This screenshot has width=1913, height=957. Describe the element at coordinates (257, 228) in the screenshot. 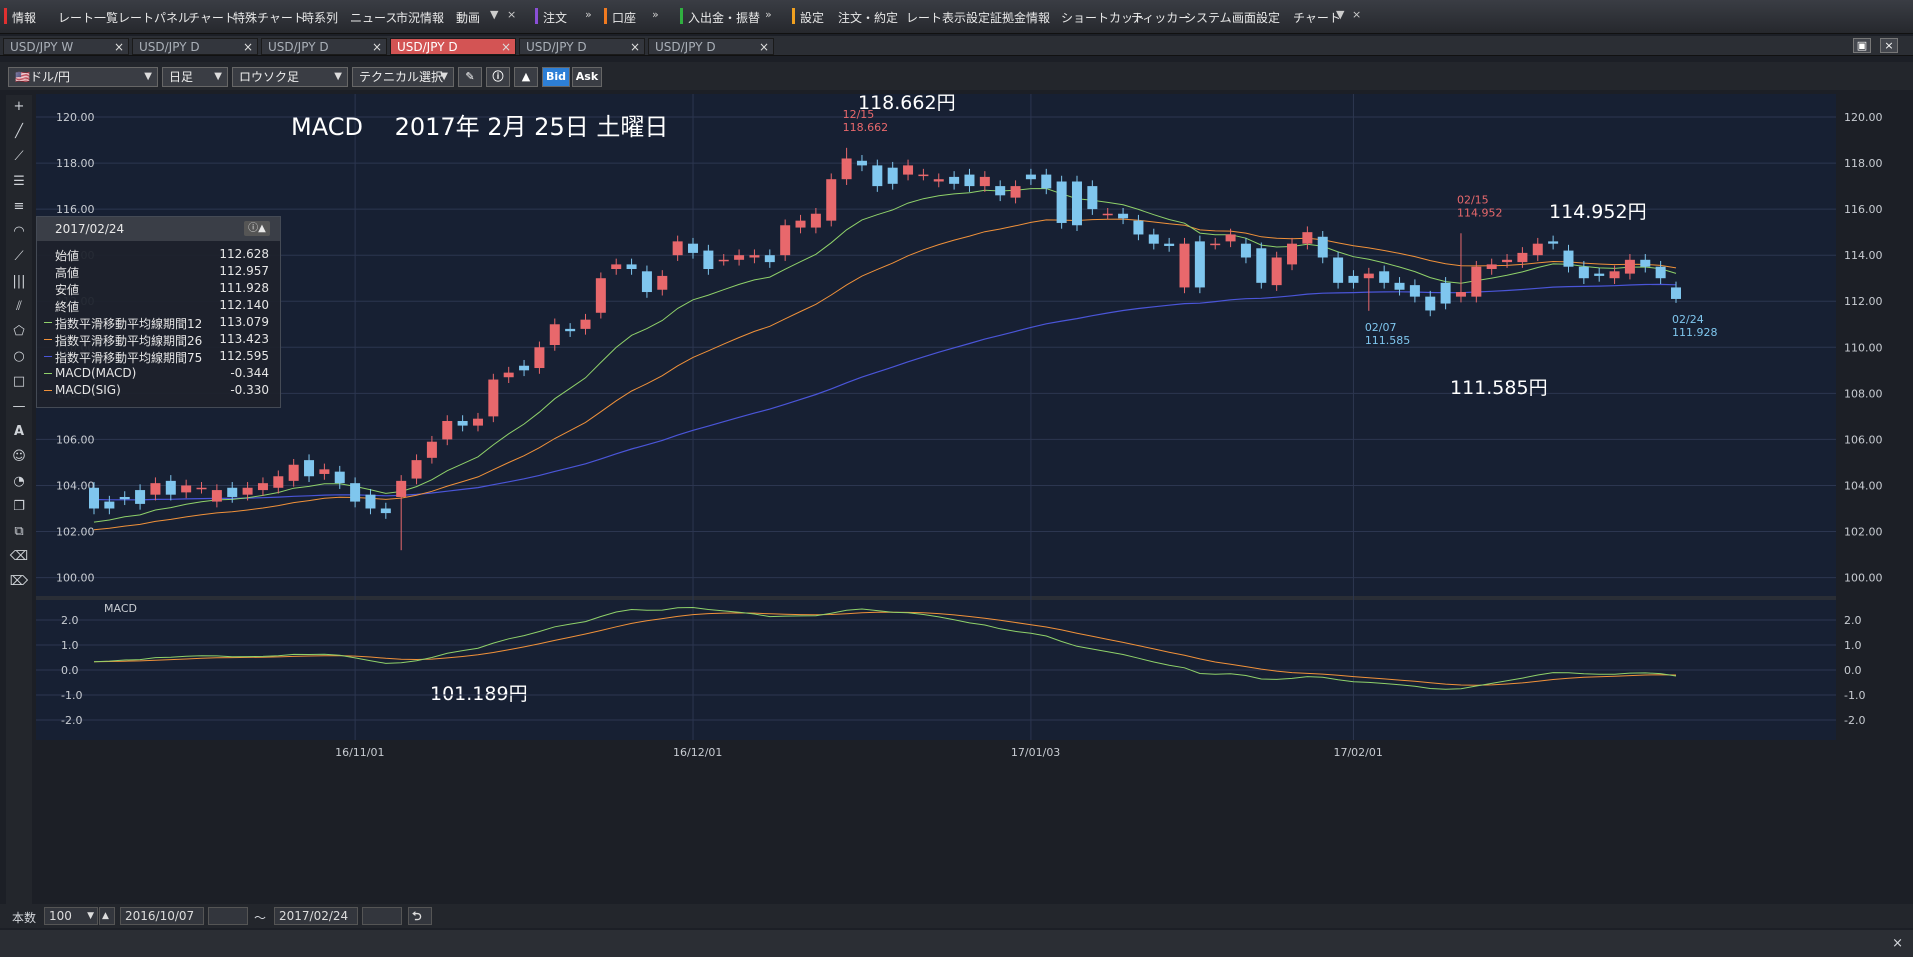

I see `info-toggle-icon: ⓘ▲` at that location.